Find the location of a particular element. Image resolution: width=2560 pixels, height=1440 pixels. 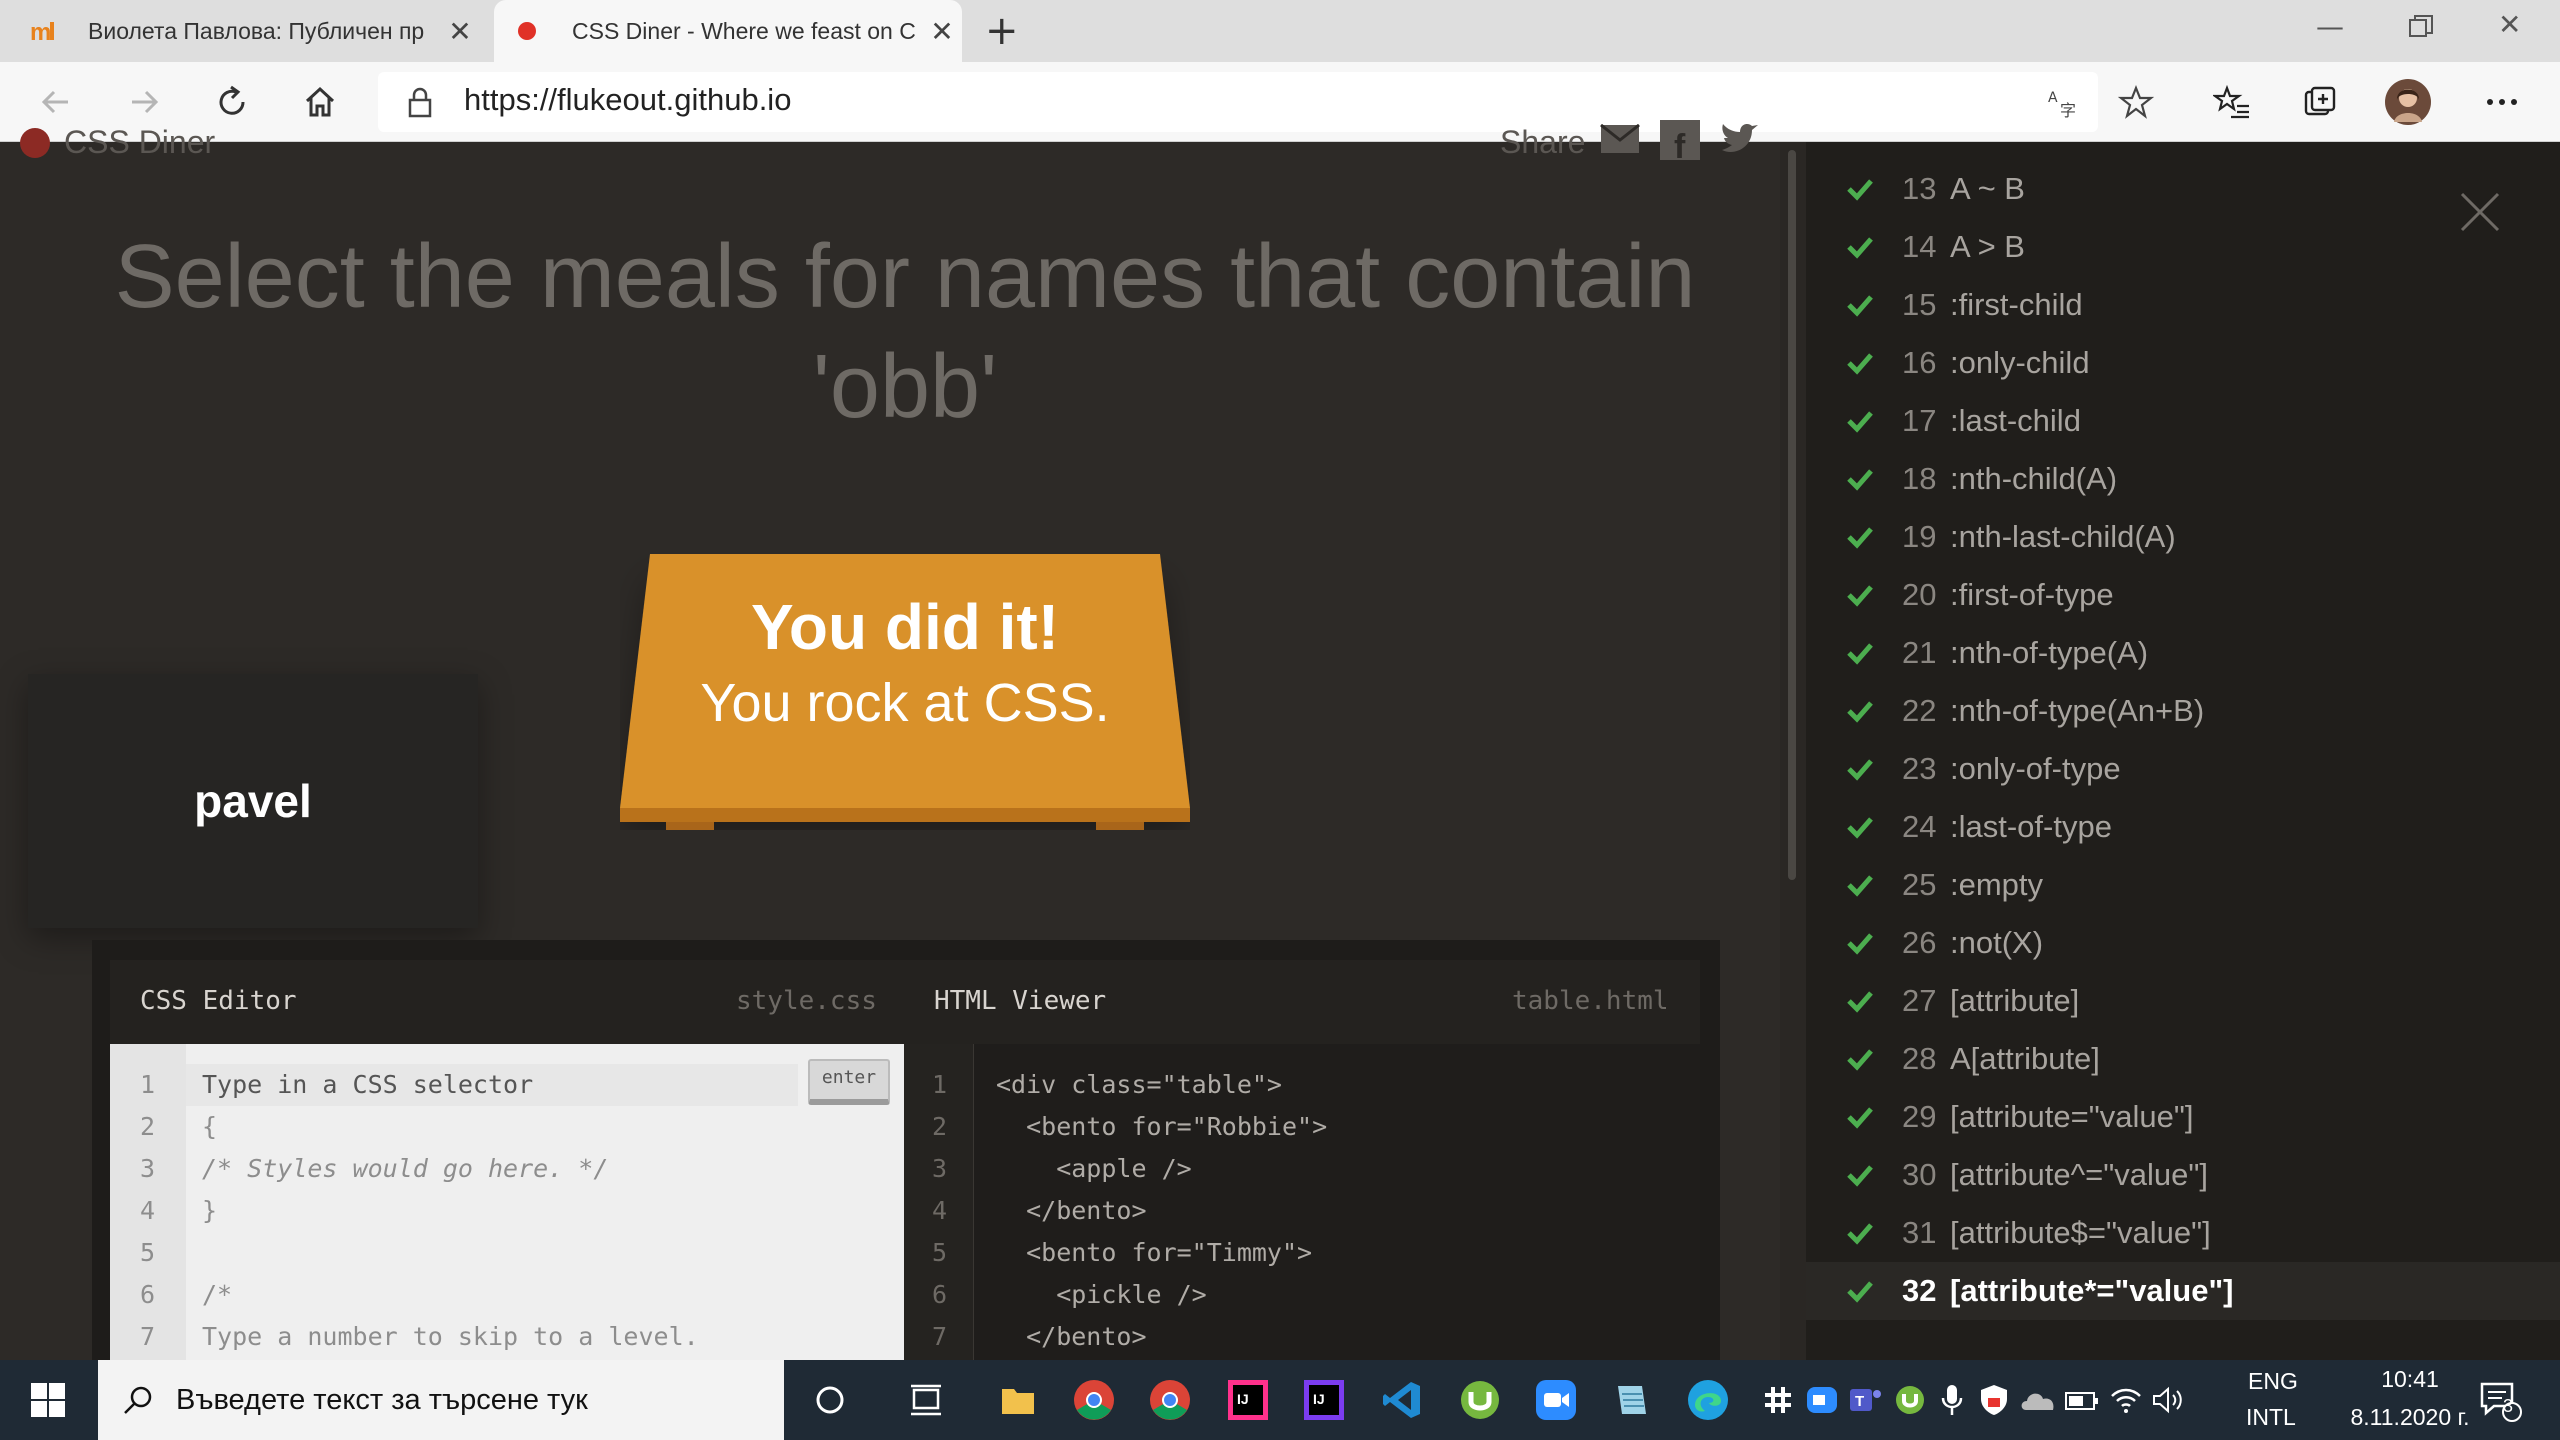

level-name: A ~ B is located at coordinates (1987, 188).